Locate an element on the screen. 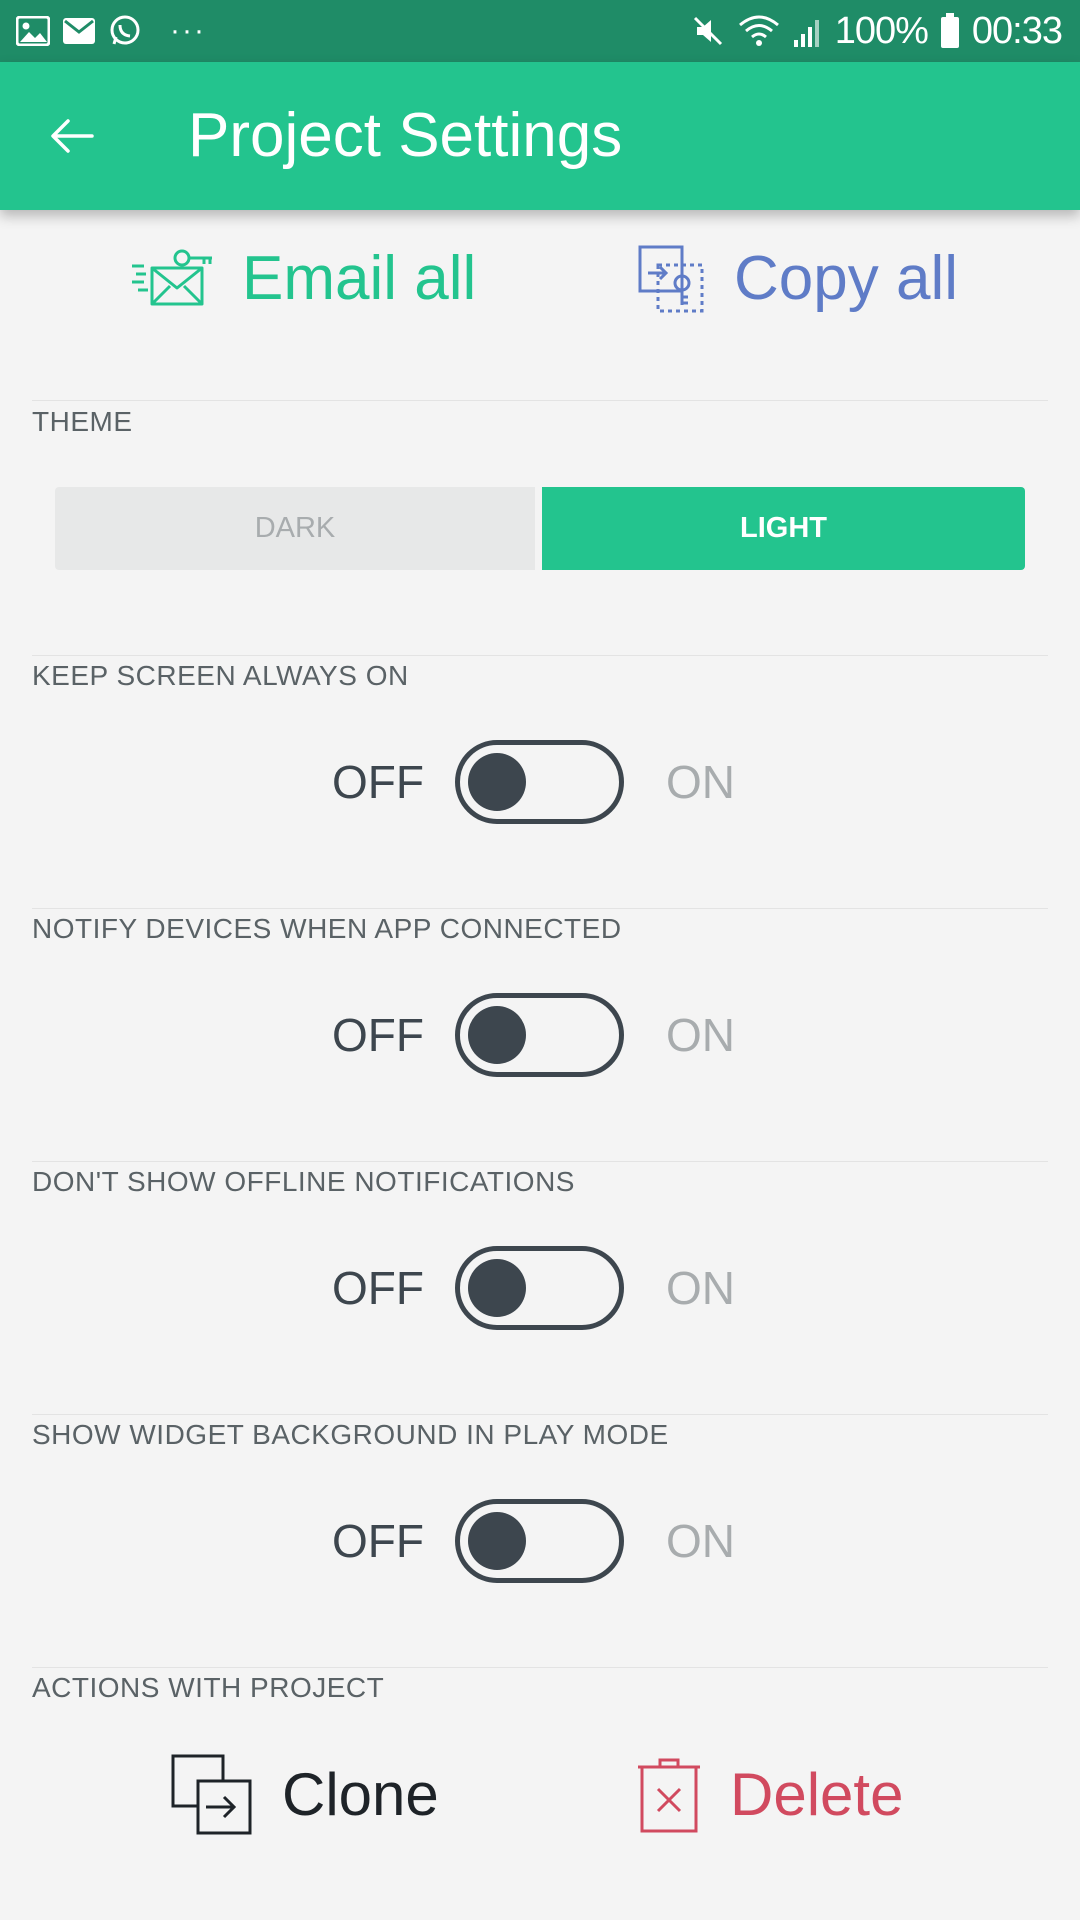 The height and width of the screenshot is (1920, 1080). signal-icon is located at coordinates (806, 33).